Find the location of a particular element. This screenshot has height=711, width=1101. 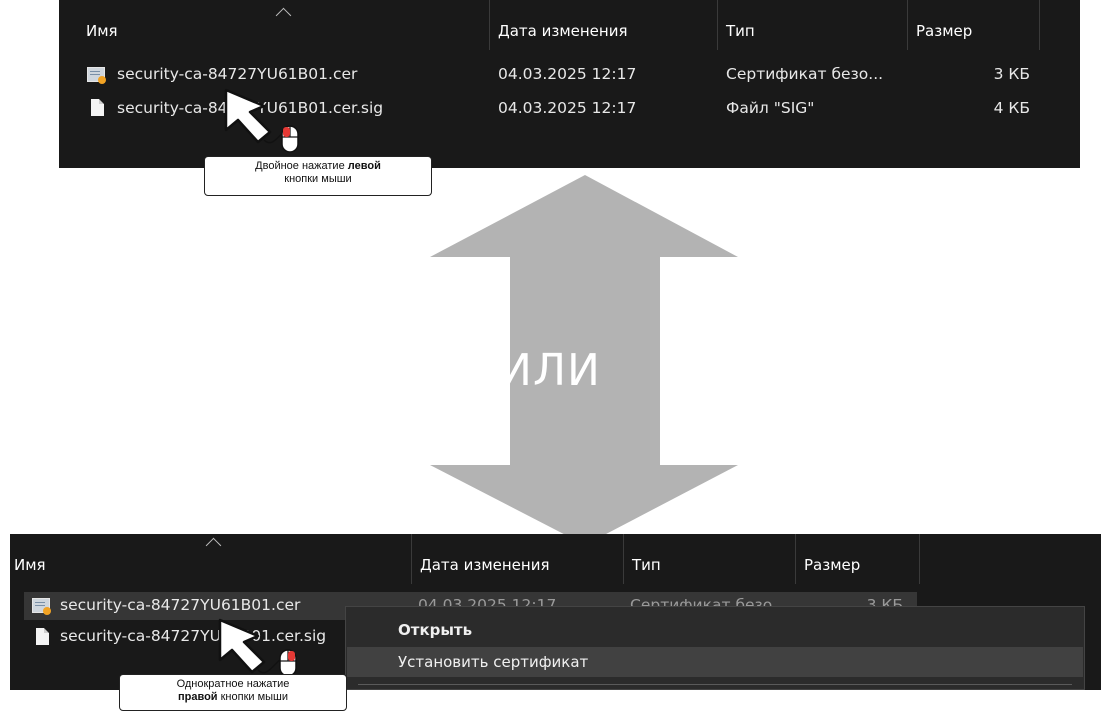

menu-separator is located at coordinates (715, 684).